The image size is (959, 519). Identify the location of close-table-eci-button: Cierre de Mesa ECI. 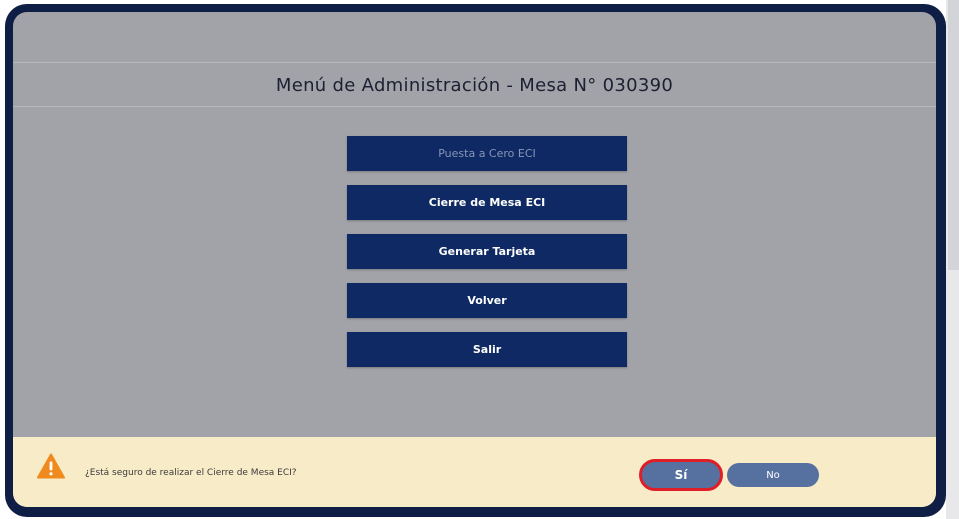
(487, 202).